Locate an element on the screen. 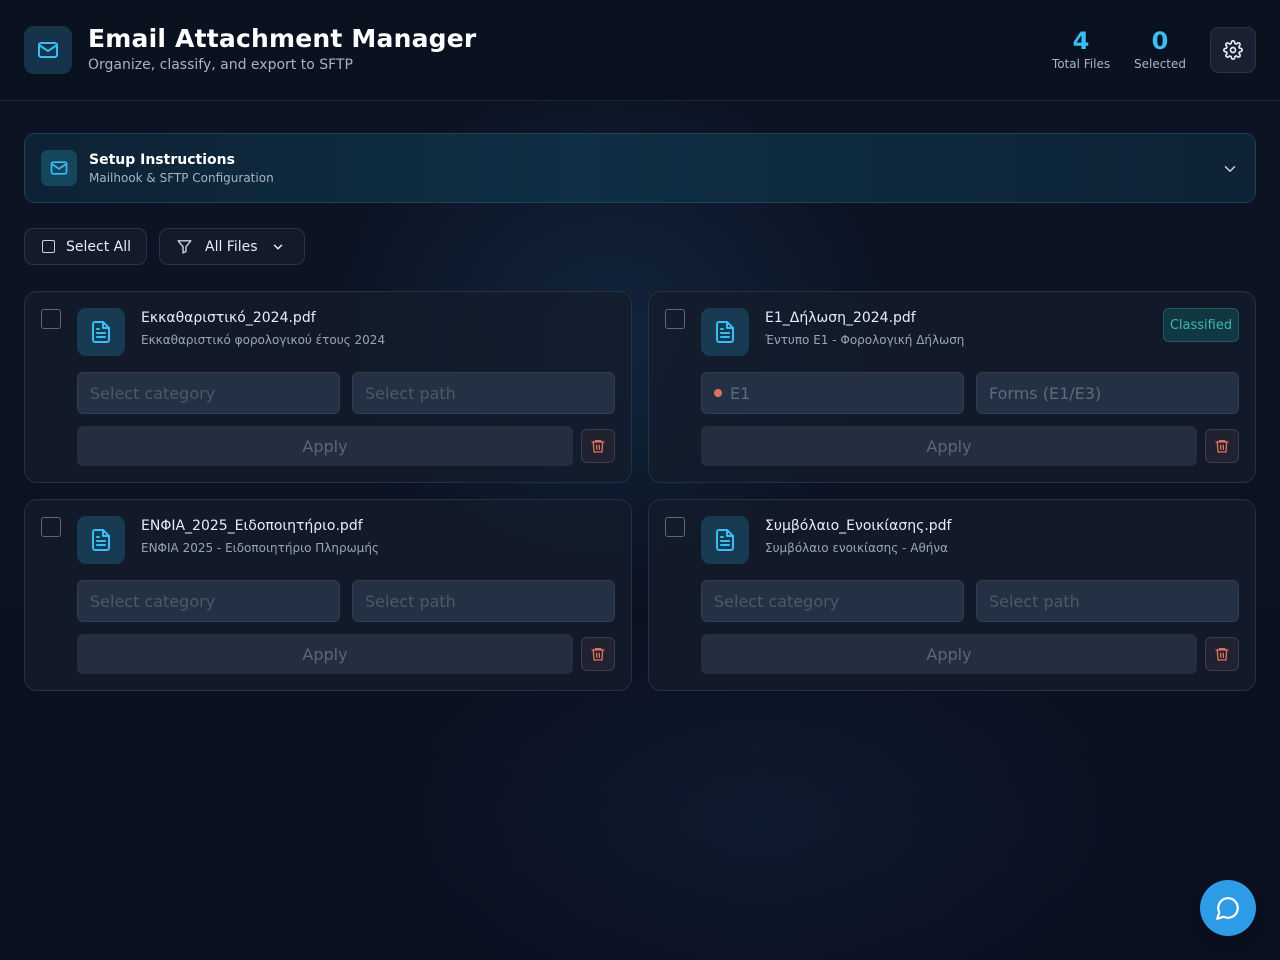 Image resolution: width=1280 pixels, height=960 pixels. select-all-label: Select All is located at coordinates (98, 246).